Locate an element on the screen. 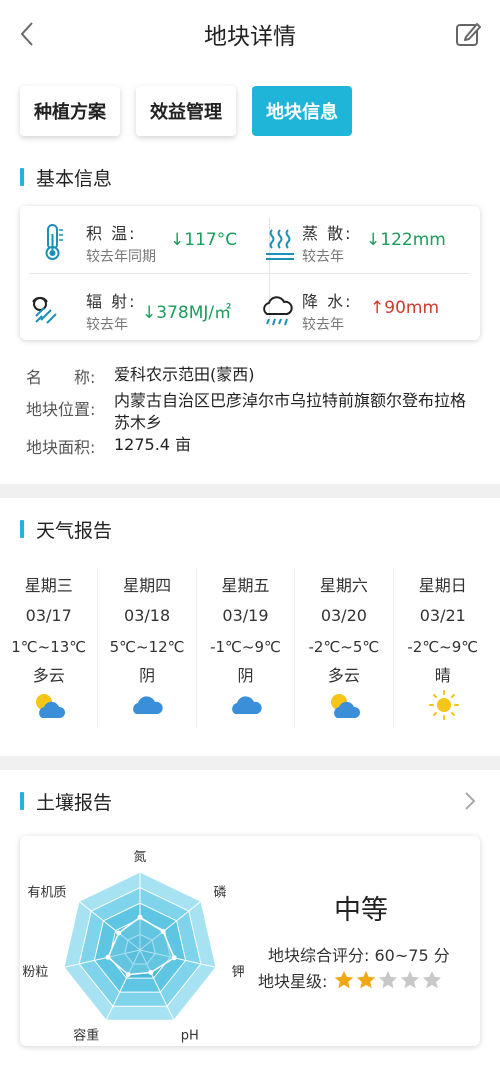 The height and width of the screenshot is (1076, 500). star-label: 地块星级: is located at coordinates (293, 981).